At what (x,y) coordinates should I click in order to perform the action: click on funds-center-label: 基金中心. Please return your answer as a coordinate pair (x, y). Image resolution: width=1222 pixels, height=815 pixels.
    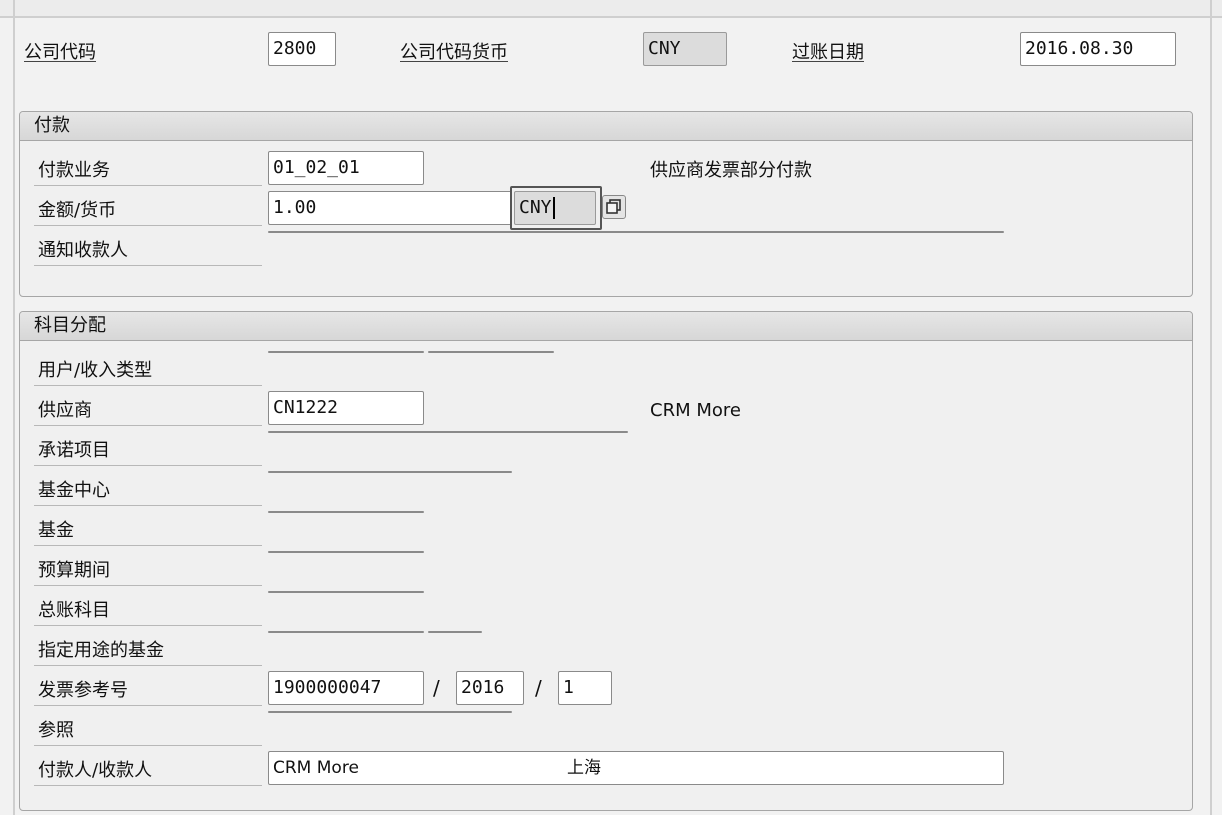
    Looking at the image, I should click on (74, 490).